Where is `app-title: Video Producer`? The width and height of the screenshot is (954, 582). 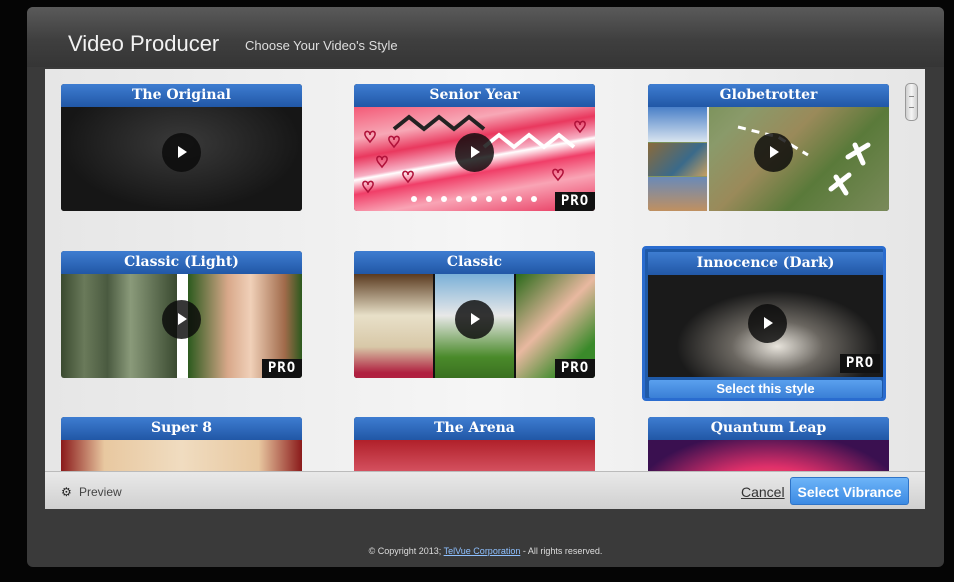
app-title: Video Producer is located at coordinates (144, 43).